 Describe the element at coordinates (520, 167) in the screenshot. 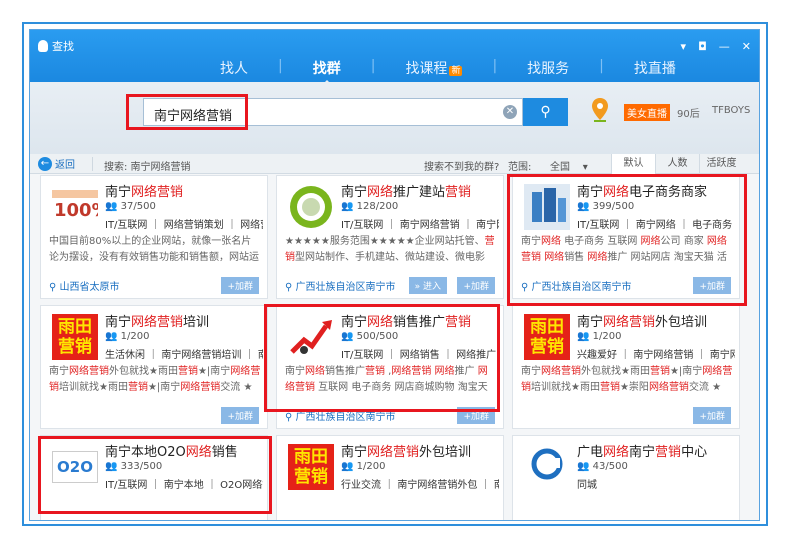

I see `range-label: 范围:` at that location.